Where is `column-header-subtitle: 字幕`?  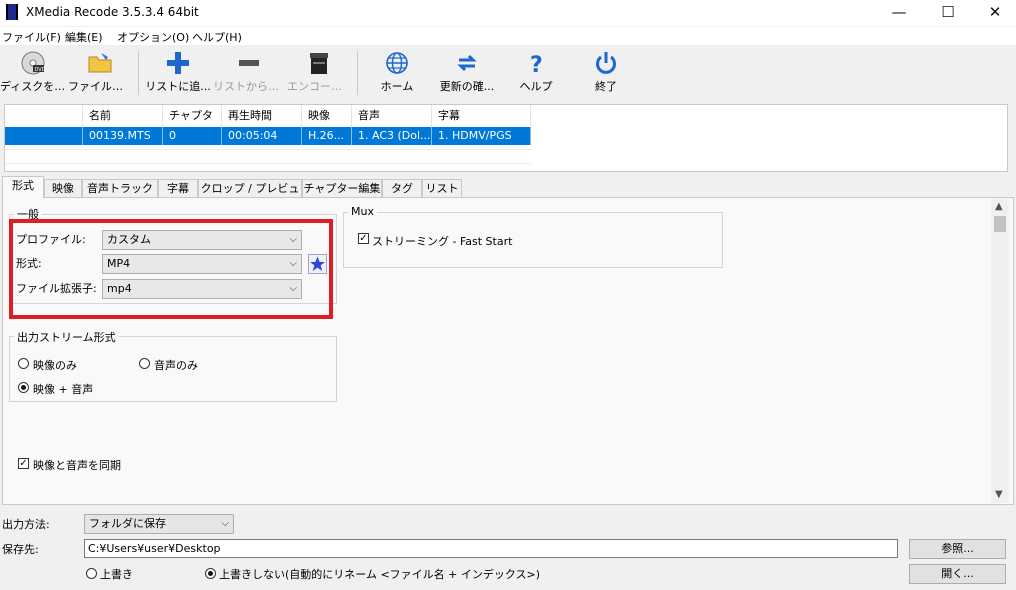
column-header-subtitle: 字幕 is located at coordinates (481, 116).